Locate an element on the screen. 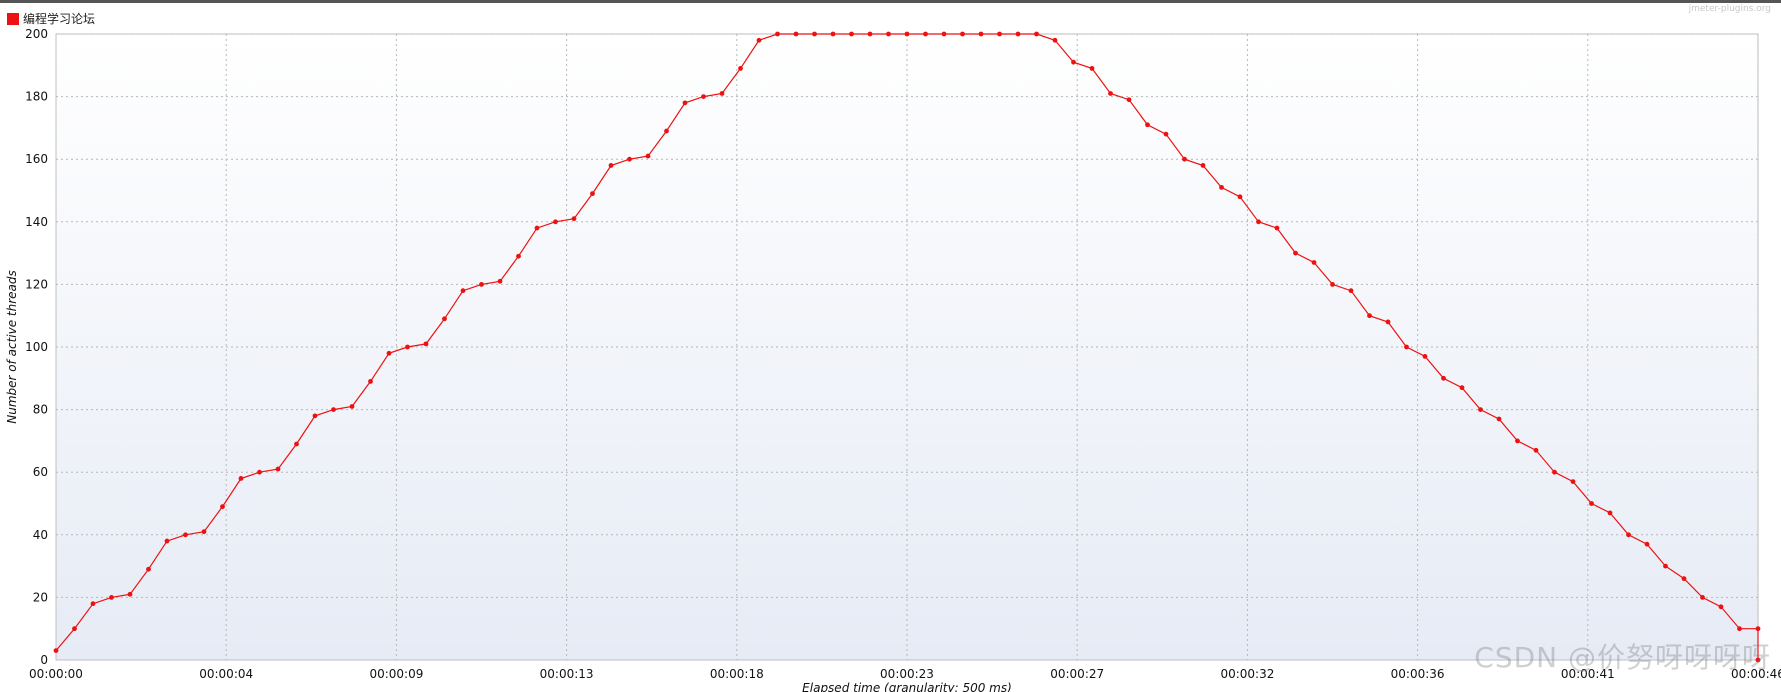  x-tick-label: 00:00:36 is located at coordinates (1418, 674).